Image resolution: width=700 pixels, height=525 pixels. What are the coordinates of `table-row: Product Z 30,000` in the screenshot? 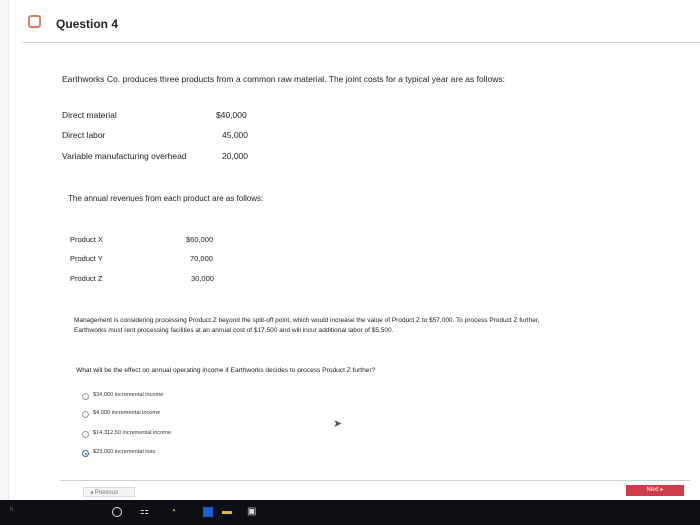 It's located at (180, 281).